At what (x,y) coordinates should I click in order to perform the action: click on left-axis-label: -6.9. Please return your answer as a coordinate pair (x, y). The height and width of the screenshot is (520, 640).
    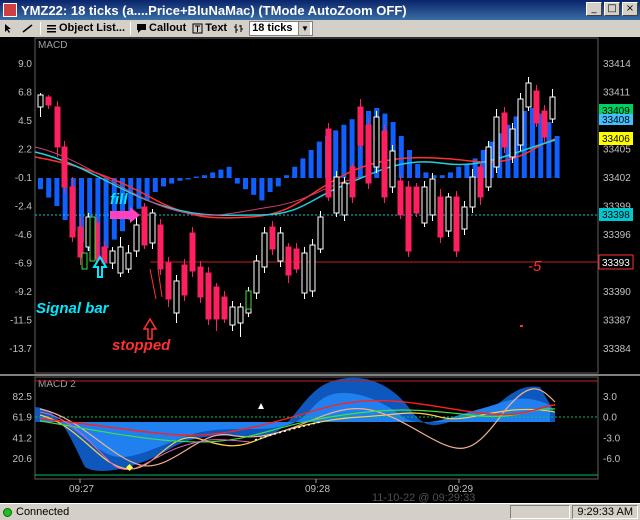
    Looking at the image, I should click on (24, 264).